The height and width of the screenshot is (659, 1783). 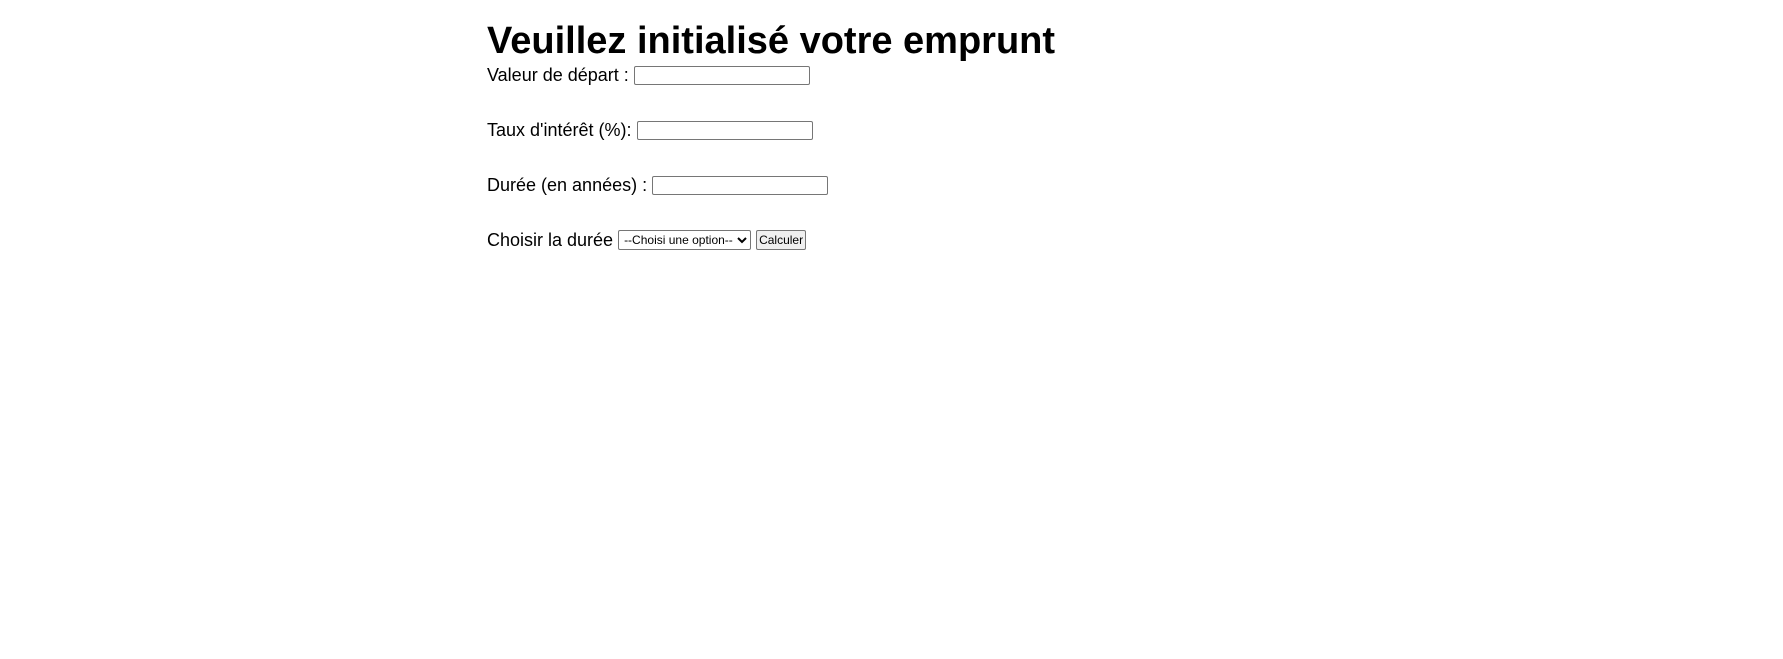 I want to click on duration-input, so click(x=740, y=185).